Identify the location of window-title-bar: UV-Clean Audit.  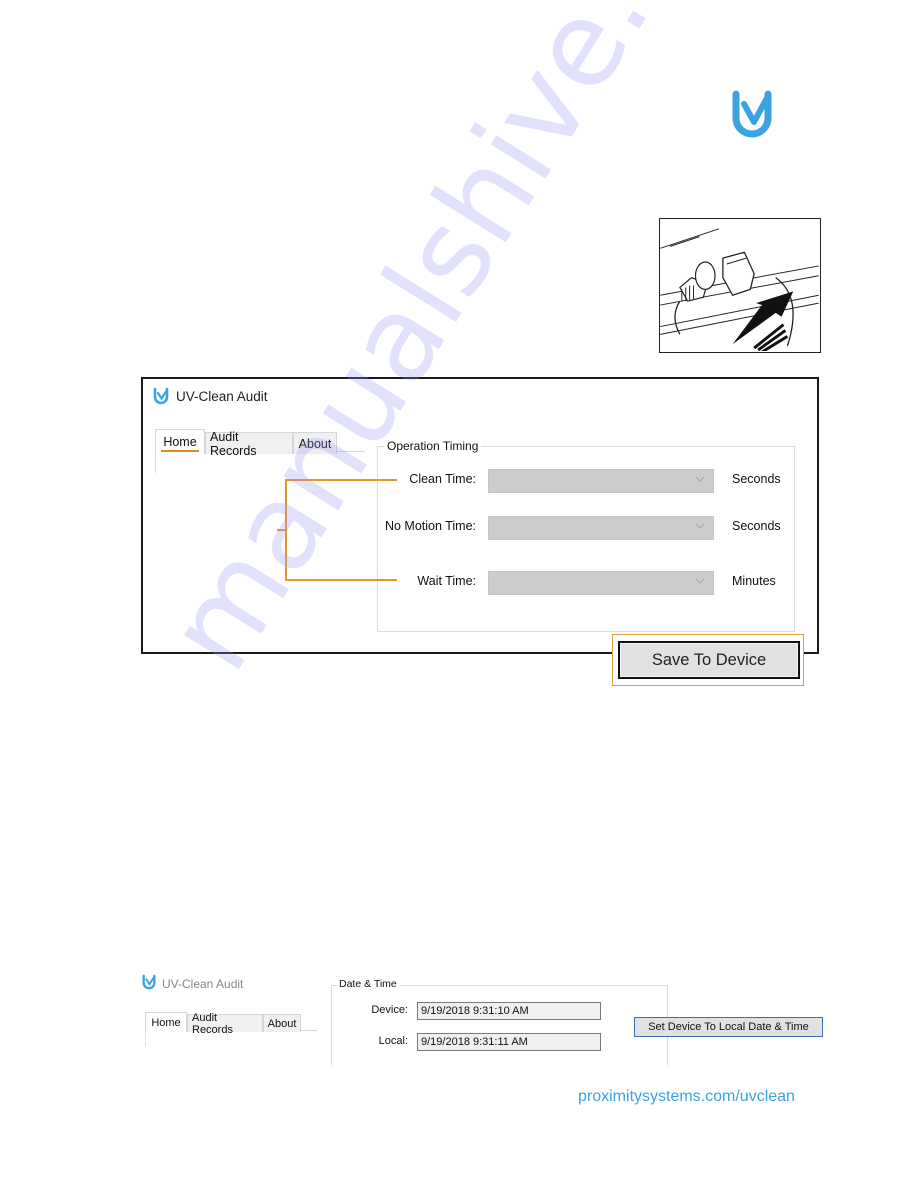
(210, 396).